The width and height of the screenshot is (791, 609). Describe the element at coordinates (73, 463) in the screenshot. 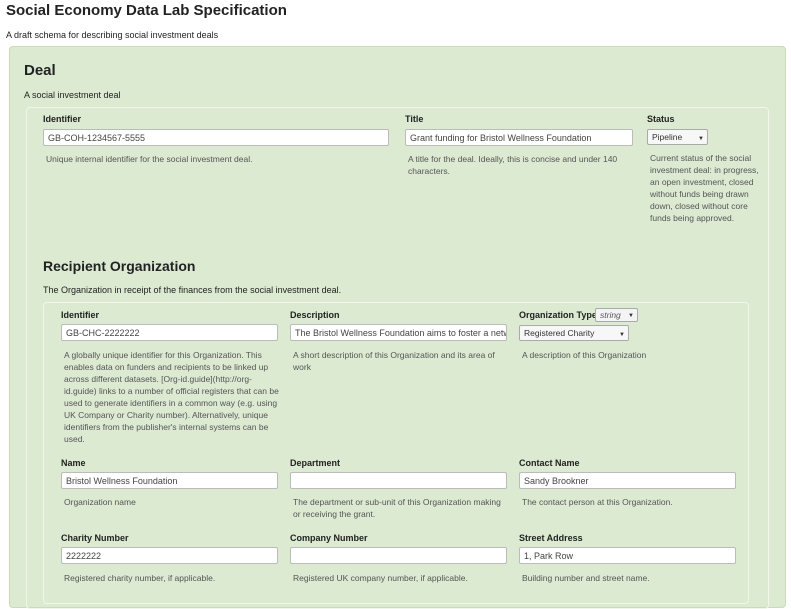

I see `recipient-name-label: Name` at that location.